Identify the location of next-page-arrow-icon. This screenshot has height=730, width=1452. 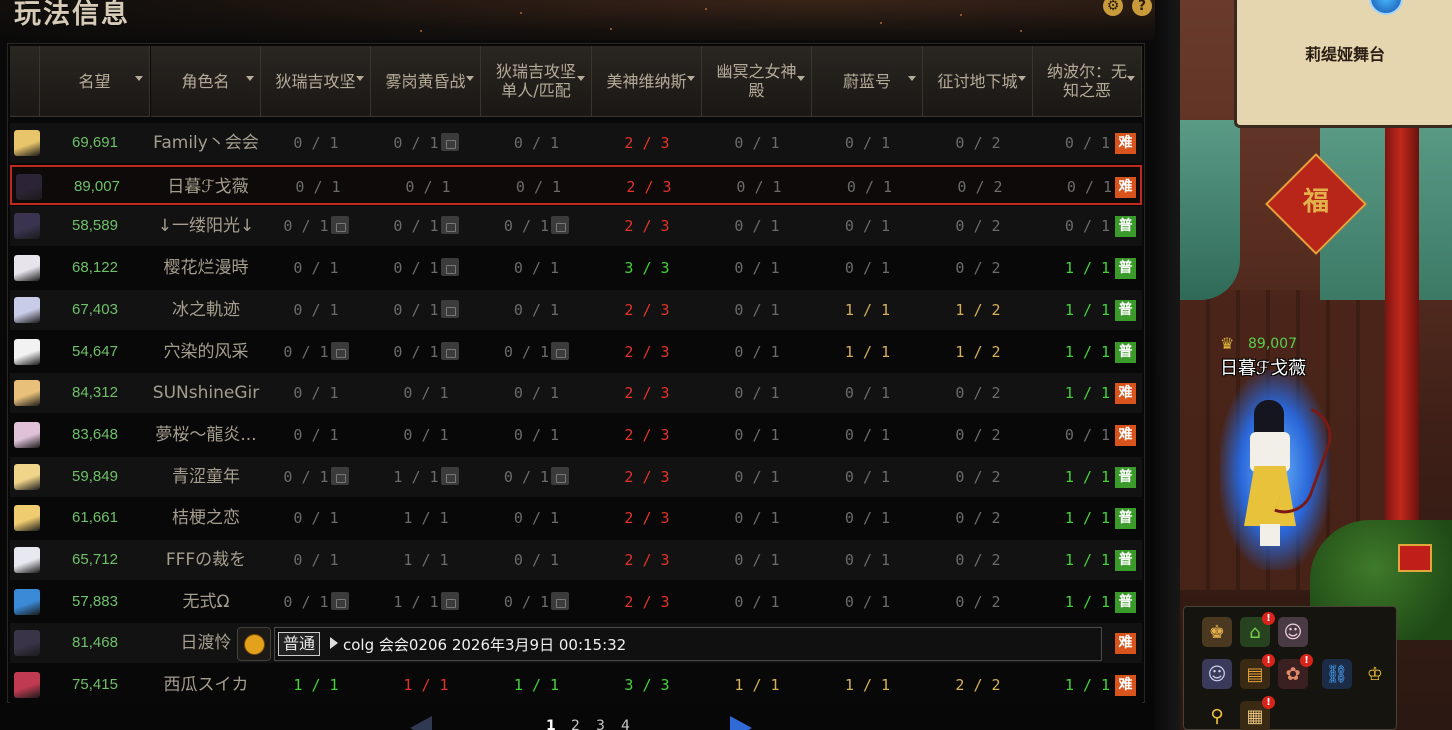
(741, 723).